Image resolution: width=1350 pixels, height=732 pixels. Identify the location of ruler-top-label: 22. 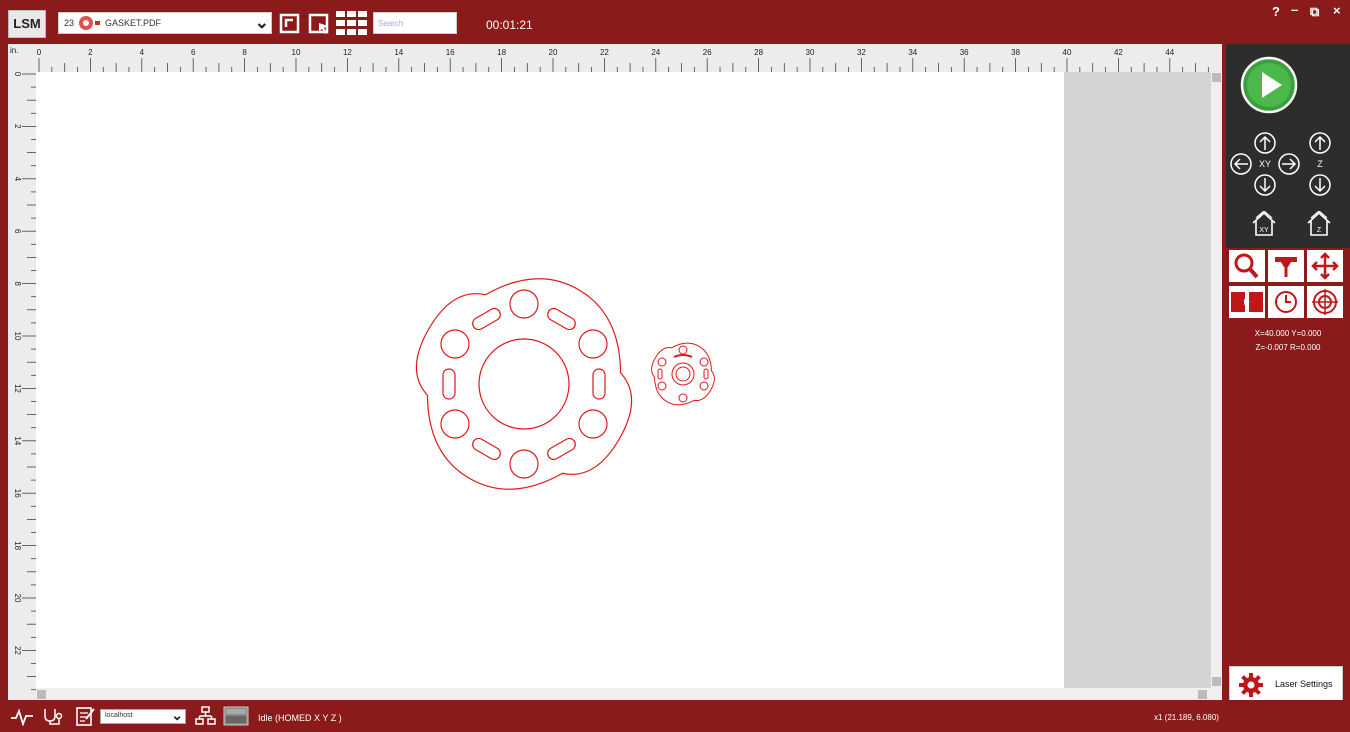
(604, 52).